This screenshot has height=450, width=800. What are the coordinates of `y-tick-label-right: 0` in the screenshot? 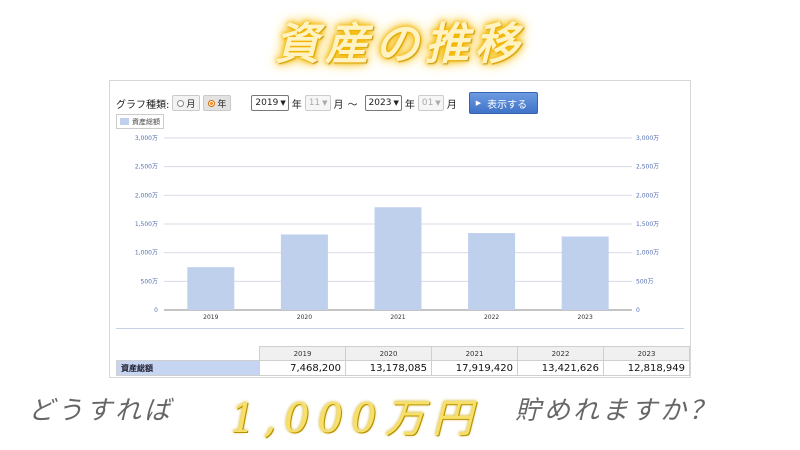 It's located at (638, 310).